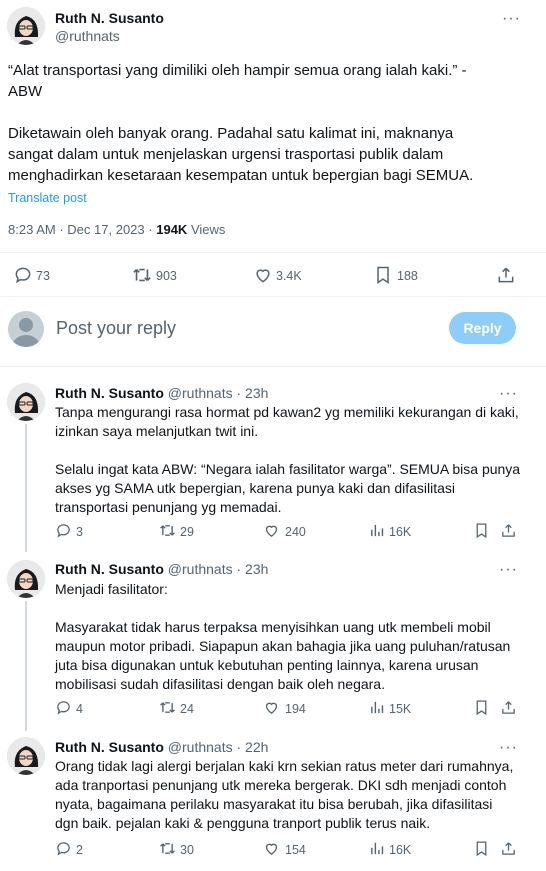  I want to click on reply-header: Ruth N. Susanto @ruthnats · 22h, so click(161, 747).